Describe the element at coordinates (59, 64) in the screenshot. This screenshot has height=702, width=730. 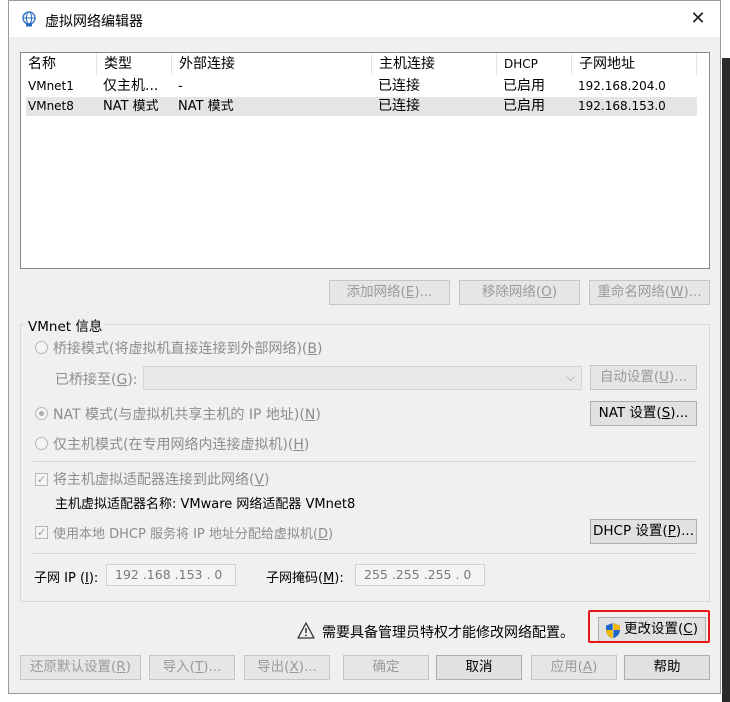
I see `column-header-name: 名称` at that location.